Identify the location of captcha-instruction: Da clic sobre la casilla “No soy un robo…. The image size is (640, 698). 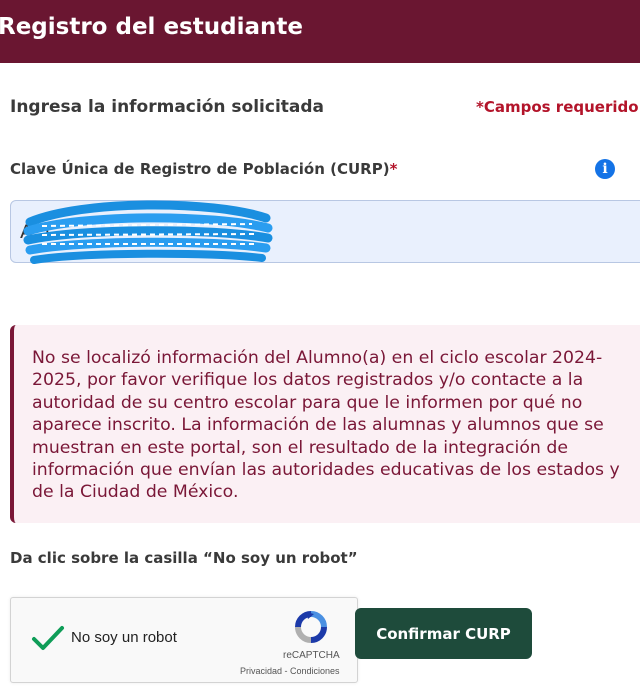
(184, 558).